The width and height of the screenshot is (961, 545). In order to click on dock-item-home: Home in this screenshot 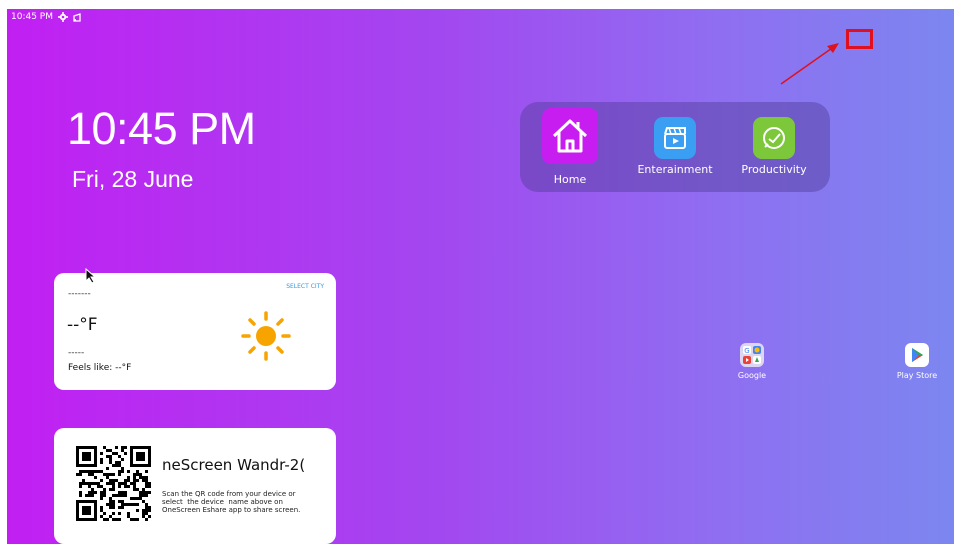, I will do `click(570, 147)`.